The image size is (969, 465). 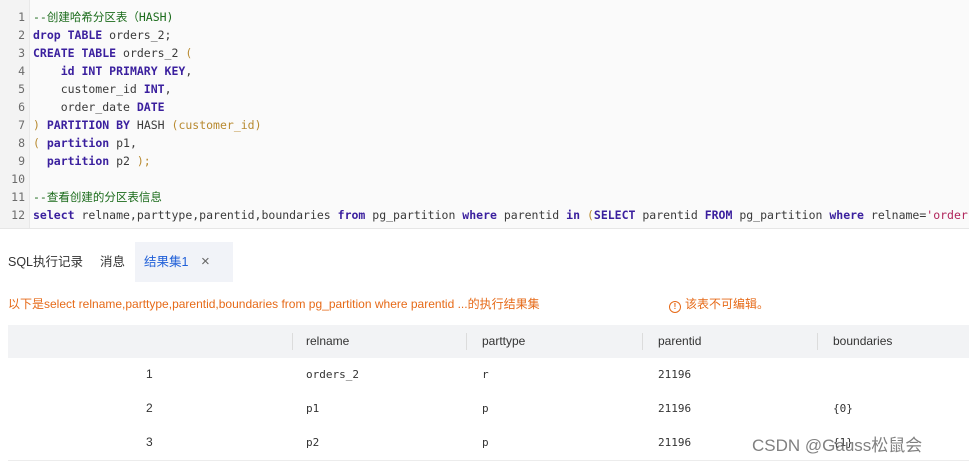 I want to click on code-keyword: INT, so click(x=154, y=89).